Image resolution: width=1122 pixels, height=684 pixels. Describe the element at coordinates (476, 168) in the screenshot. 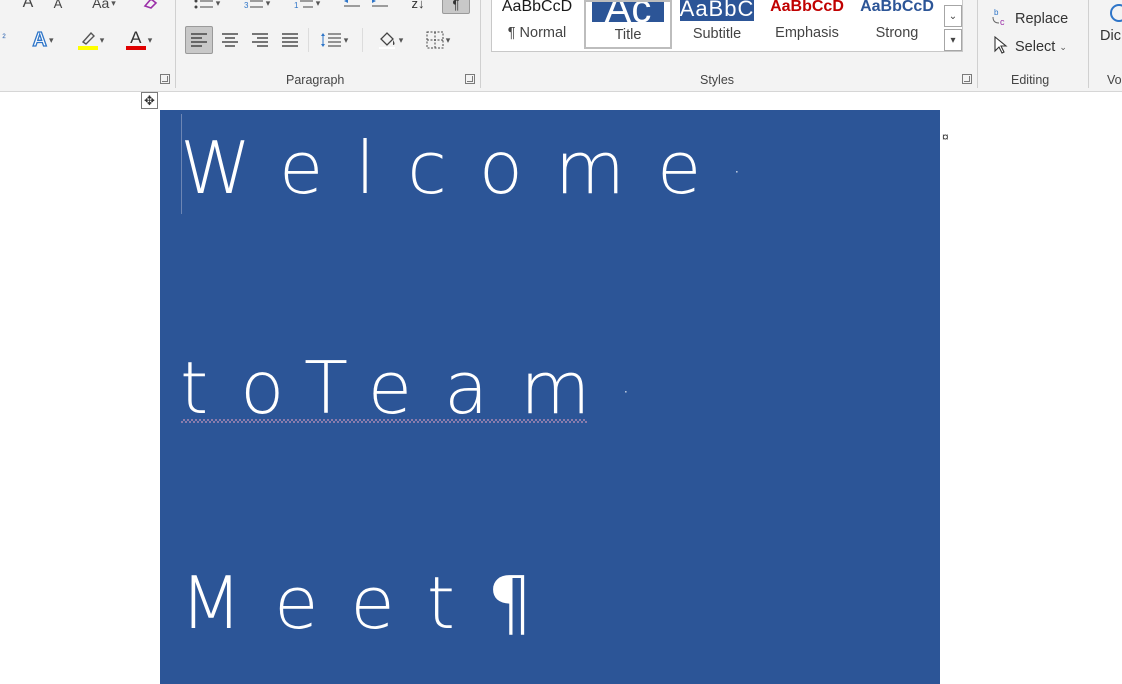

I see `title-line-1: Welcome·` at that location.